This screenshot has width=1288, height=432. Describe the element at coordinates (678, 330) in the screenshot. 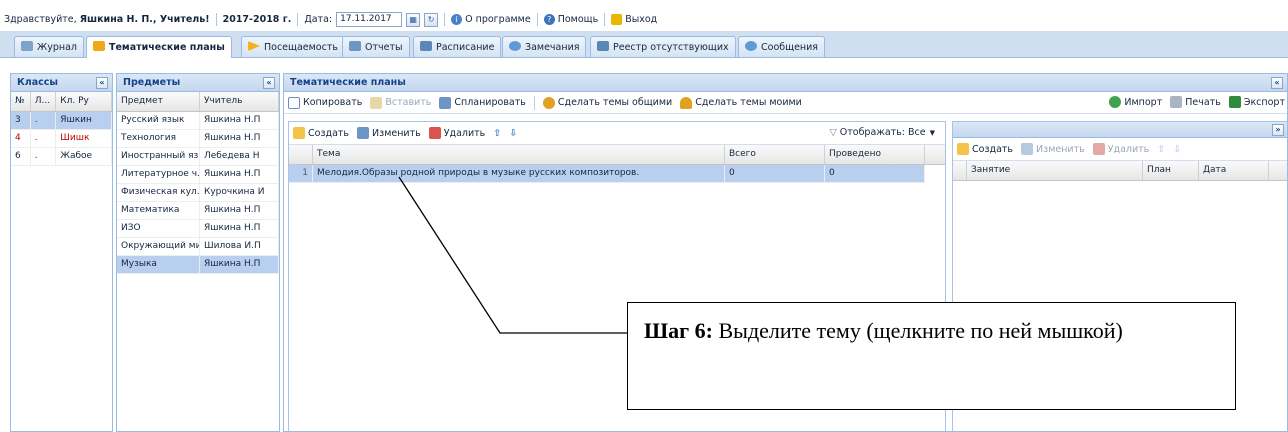

I see `step-number: Шаг 6:` at that location.